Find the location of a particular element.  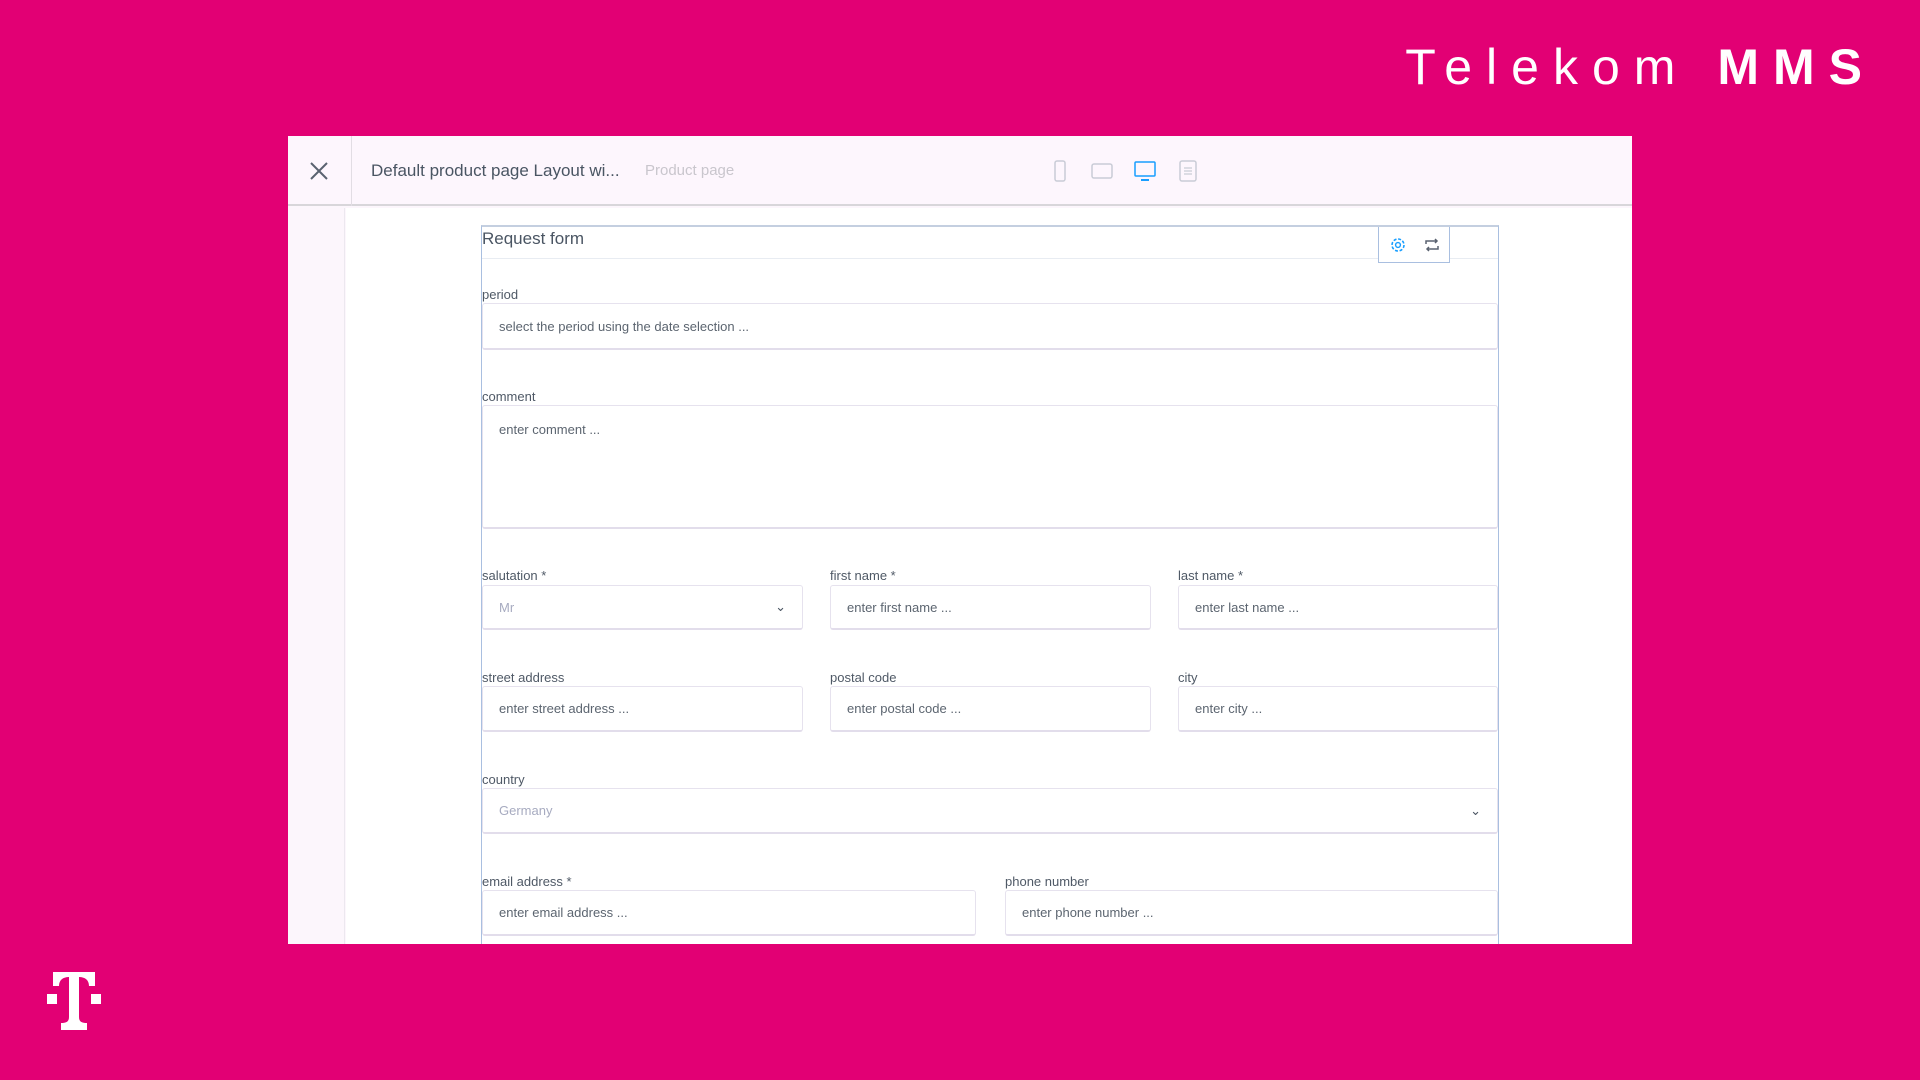

desktop-icon is located at coordinates (1145, 171).